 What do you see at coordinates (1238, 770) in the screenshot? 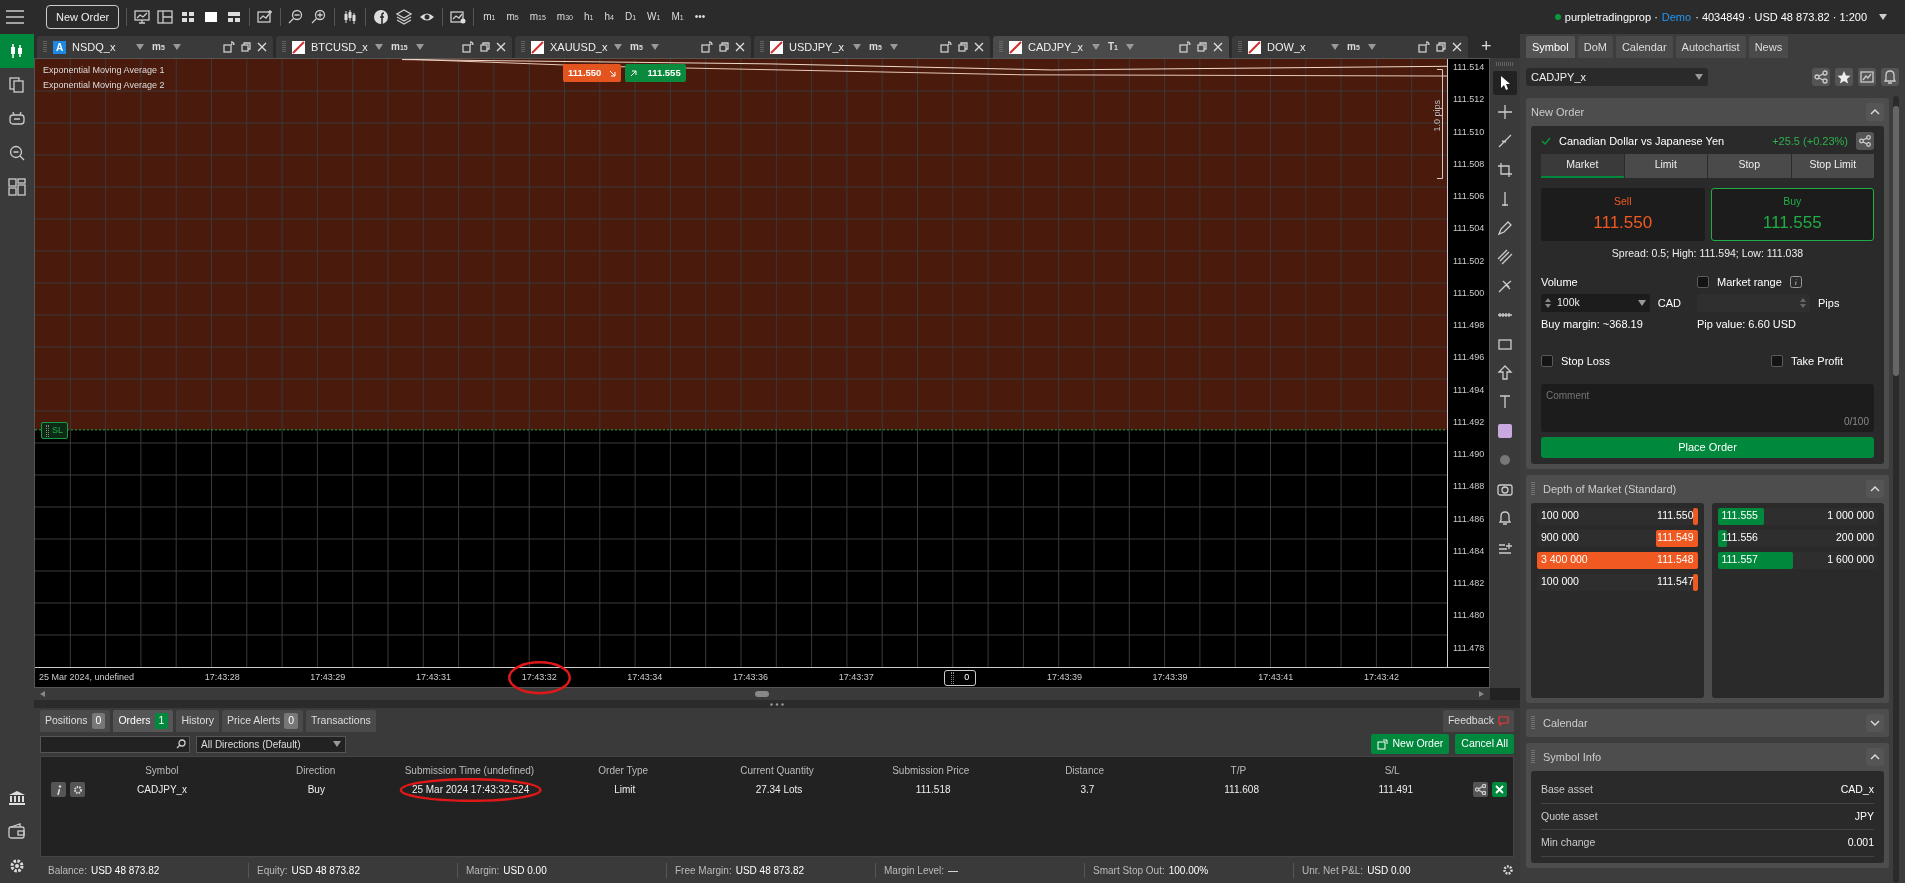
I see `column-header: T/P` at bounding box center [1238, 770].